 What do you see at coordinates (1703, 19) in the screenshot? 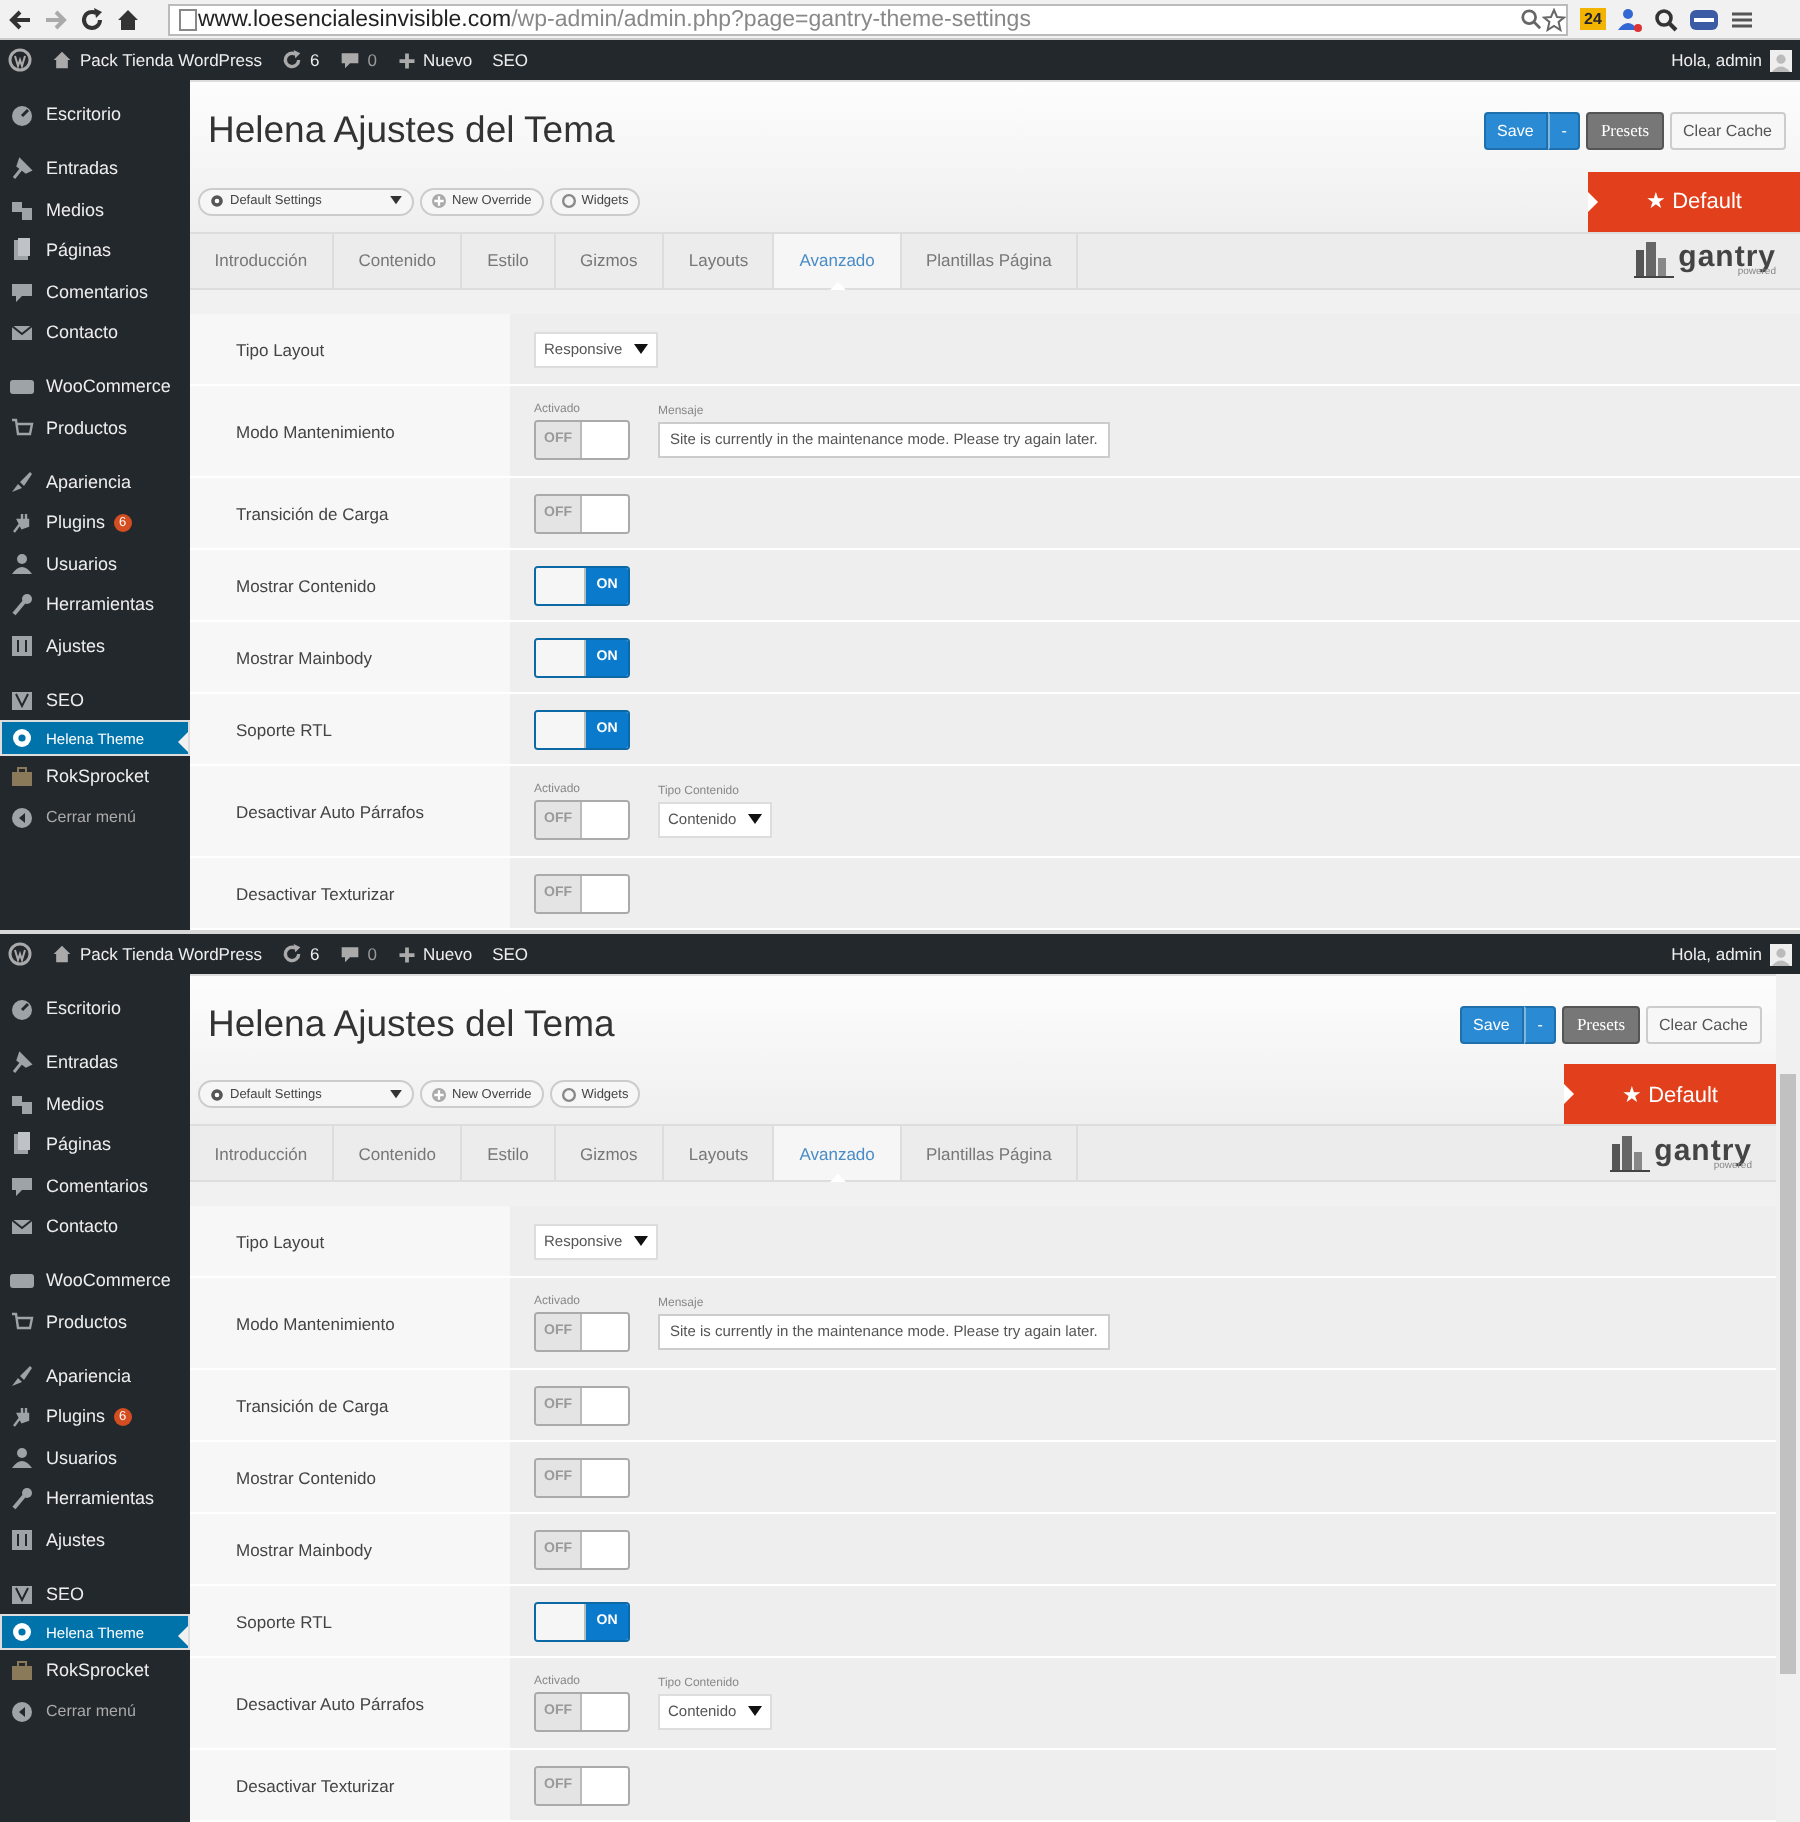
I see `extension-icon` at bounding box center [1703, 19].